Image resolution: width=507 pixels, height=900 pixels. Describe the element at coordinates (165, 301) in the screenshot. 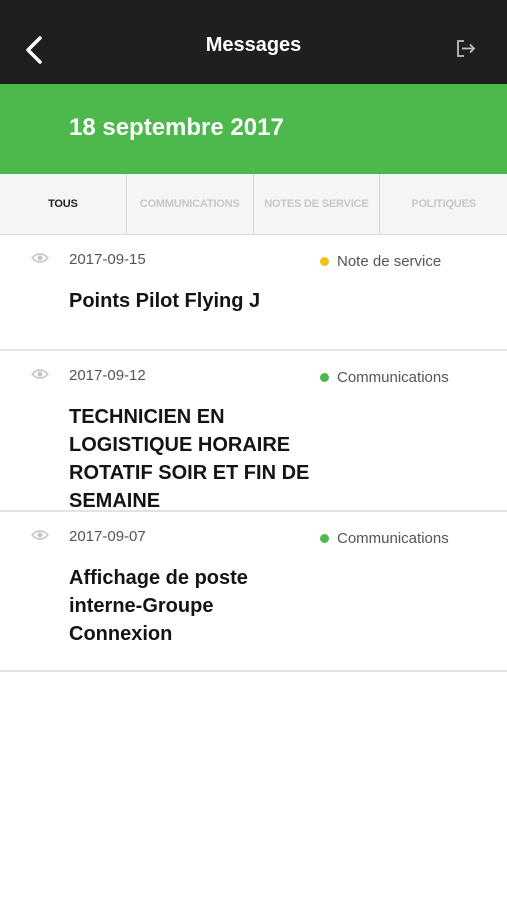

I see `message-title: Points Pilot Flying J` at that location.